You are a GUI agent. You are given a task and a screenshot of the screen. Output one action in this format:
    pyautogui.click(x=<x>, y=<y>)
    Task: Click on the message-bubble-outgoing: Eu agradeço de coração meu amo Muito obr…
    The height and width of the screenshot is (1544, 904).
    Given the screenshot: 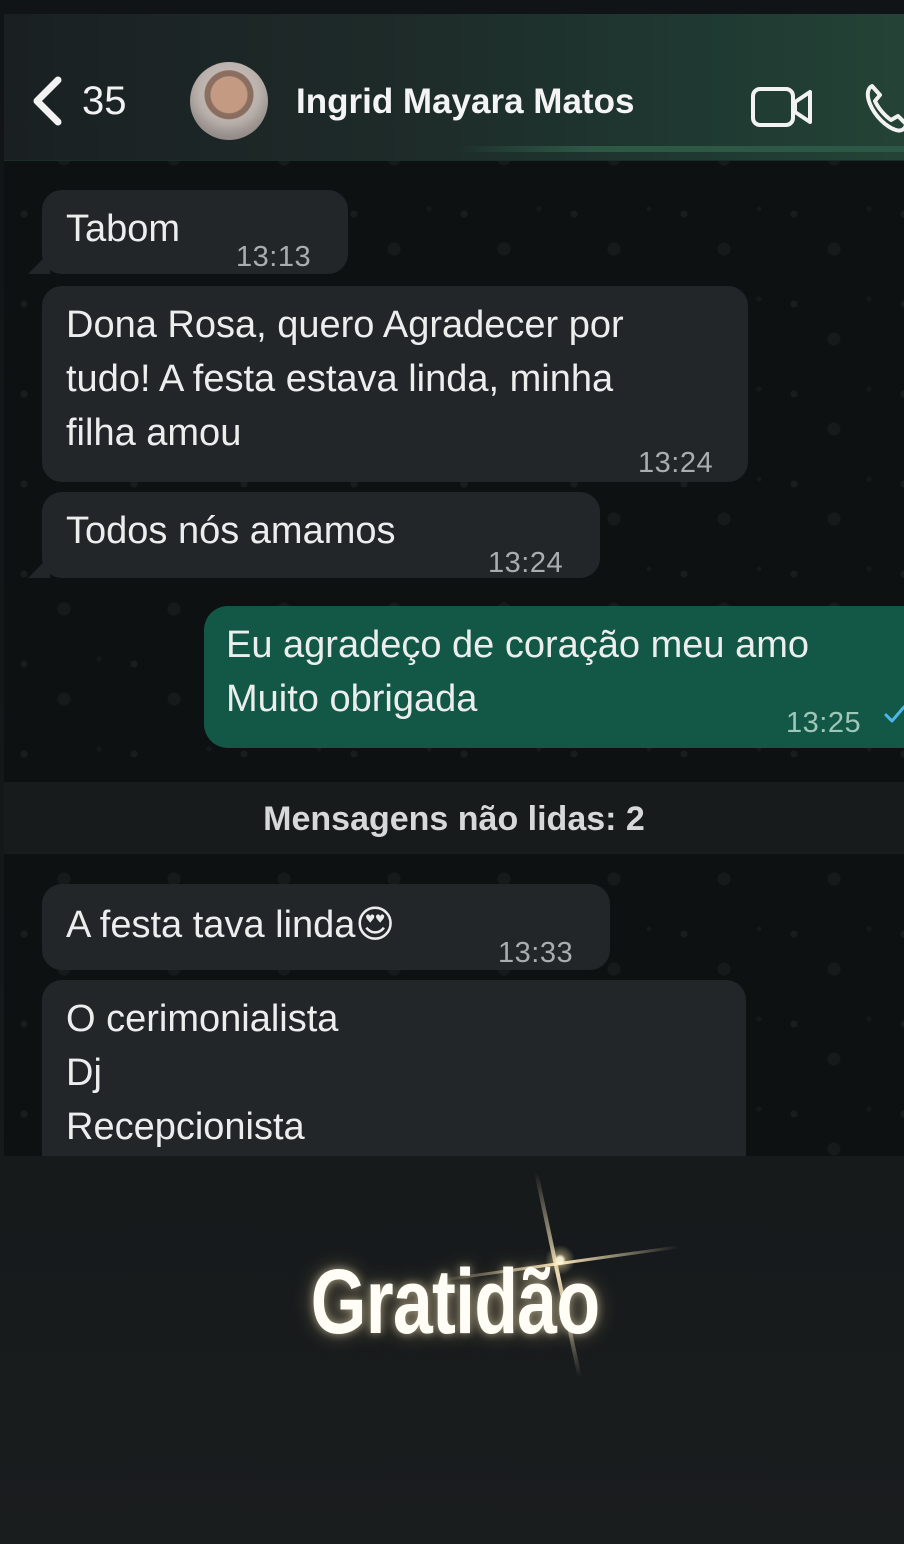 What is the action you would take?
    pyautogui.click(x=554, y=677)
    